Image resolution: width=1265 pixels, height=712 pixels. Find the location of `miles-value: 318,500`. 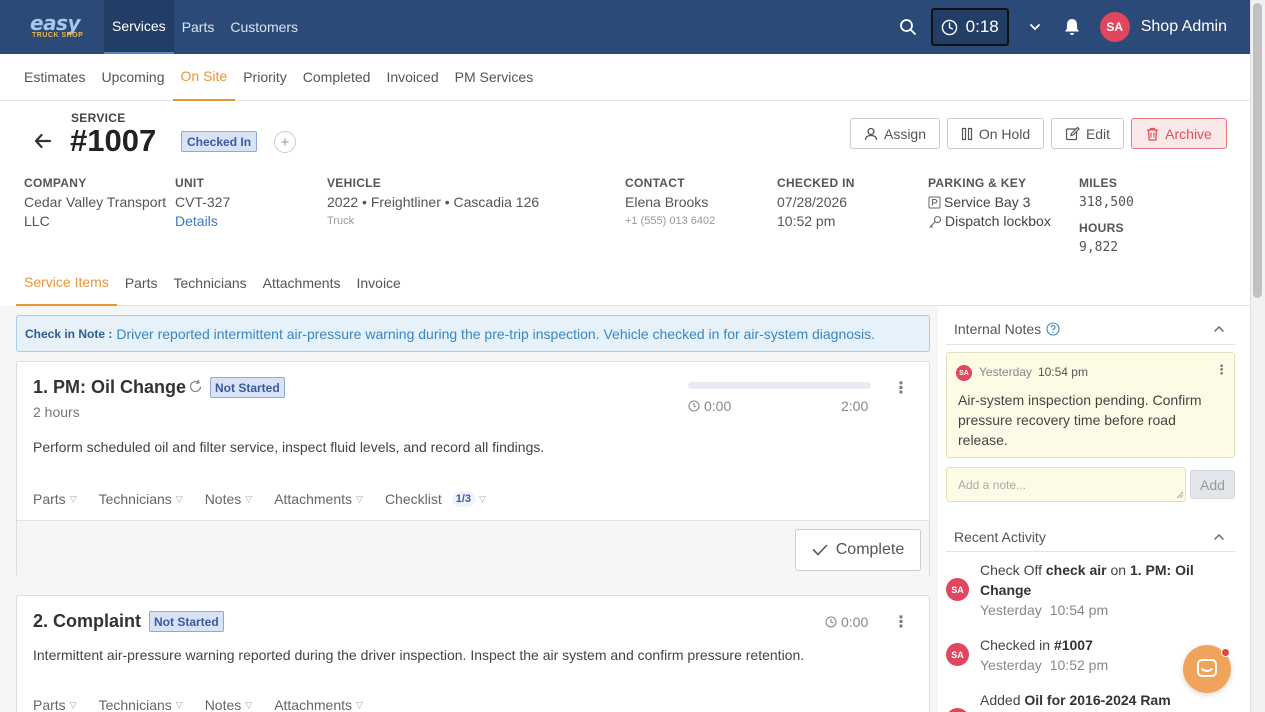

miles-value: 318,500 is located at coordinates (1106, 202).